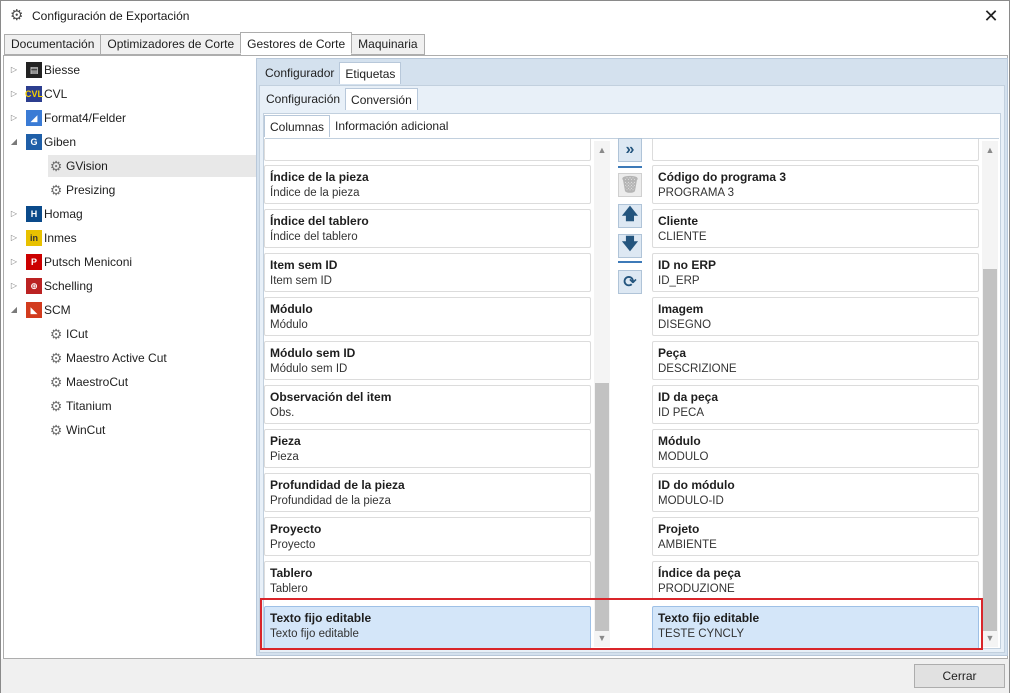  Describe the element at coordinates (42, 142) in the screenshot. I see `tree-item-giben: ◢ G Giben` at that location.